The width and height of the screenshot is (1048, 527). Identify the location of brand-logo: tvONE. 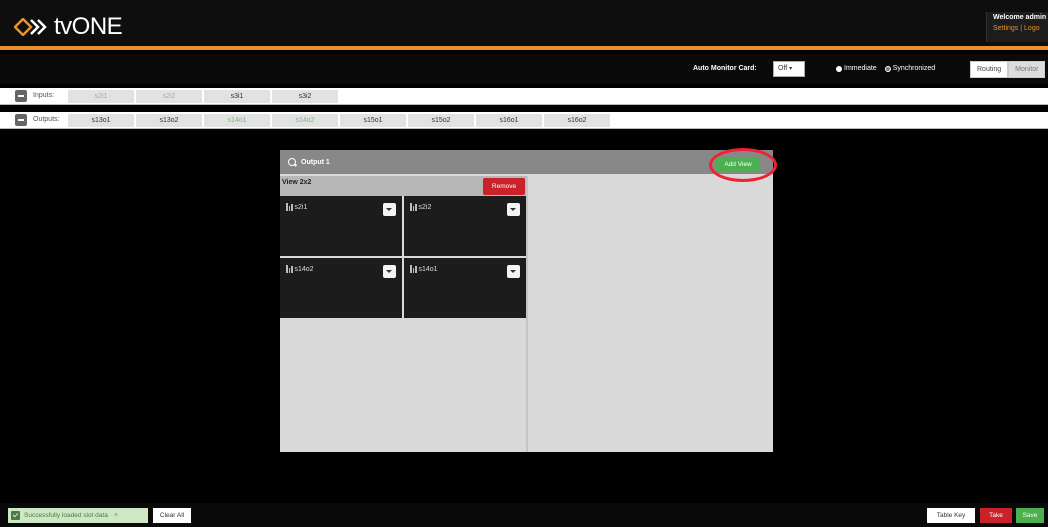
(68, 27).